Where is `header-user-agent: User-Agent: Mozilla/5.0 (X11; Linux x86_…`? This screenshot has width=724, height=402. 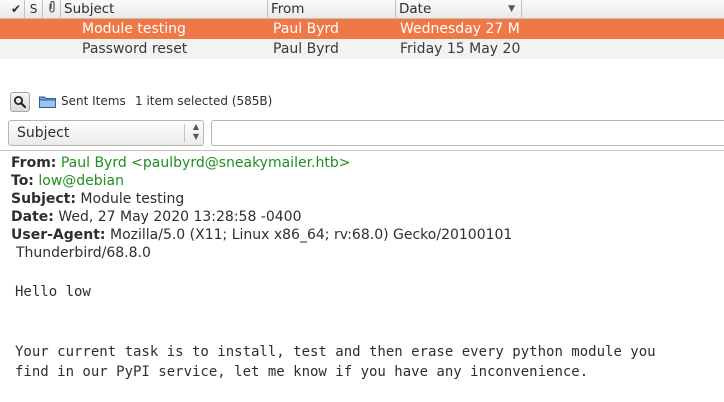
header-user-agent: User-Agent: Mozilla/5.0 (X11; Linux x86_… is located at coordinates (261, 235).